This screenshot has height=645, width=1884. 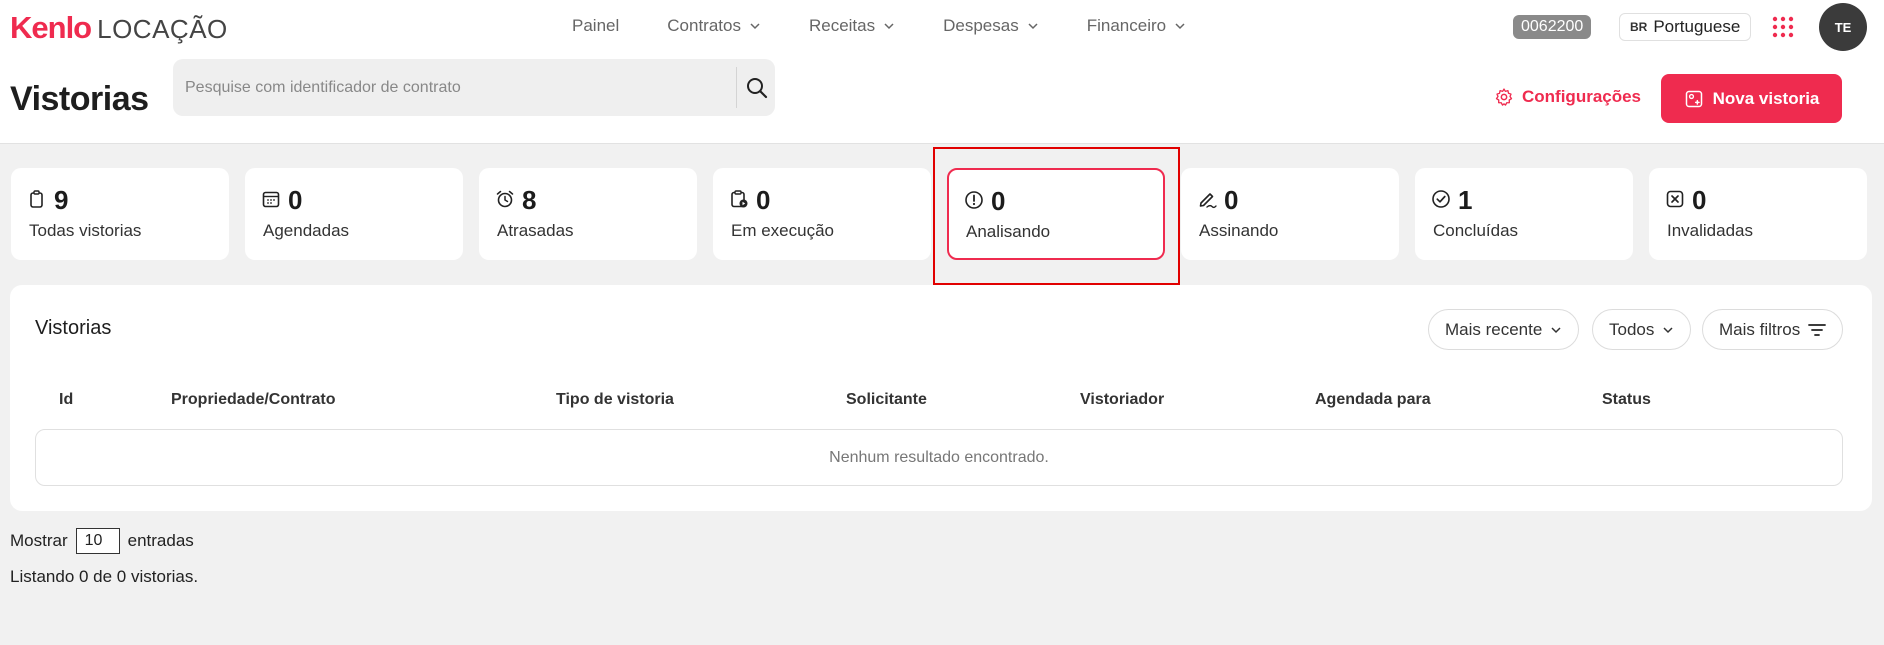 What do you see at coordinates (66, 400) in the screenshot?
I see `column-header-id: Id` at bounding box center [66, 400].